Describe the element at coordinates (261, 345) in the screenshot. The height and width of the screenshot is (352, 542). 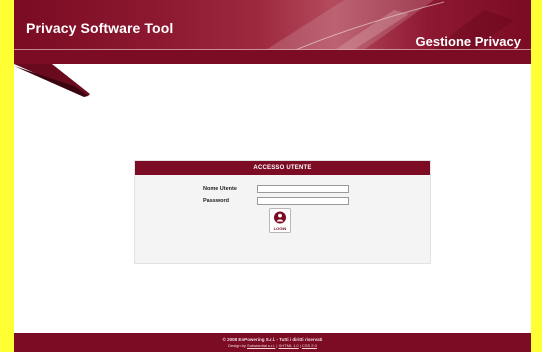
I see `designer-link: Substantial s.r.l.` at that location.